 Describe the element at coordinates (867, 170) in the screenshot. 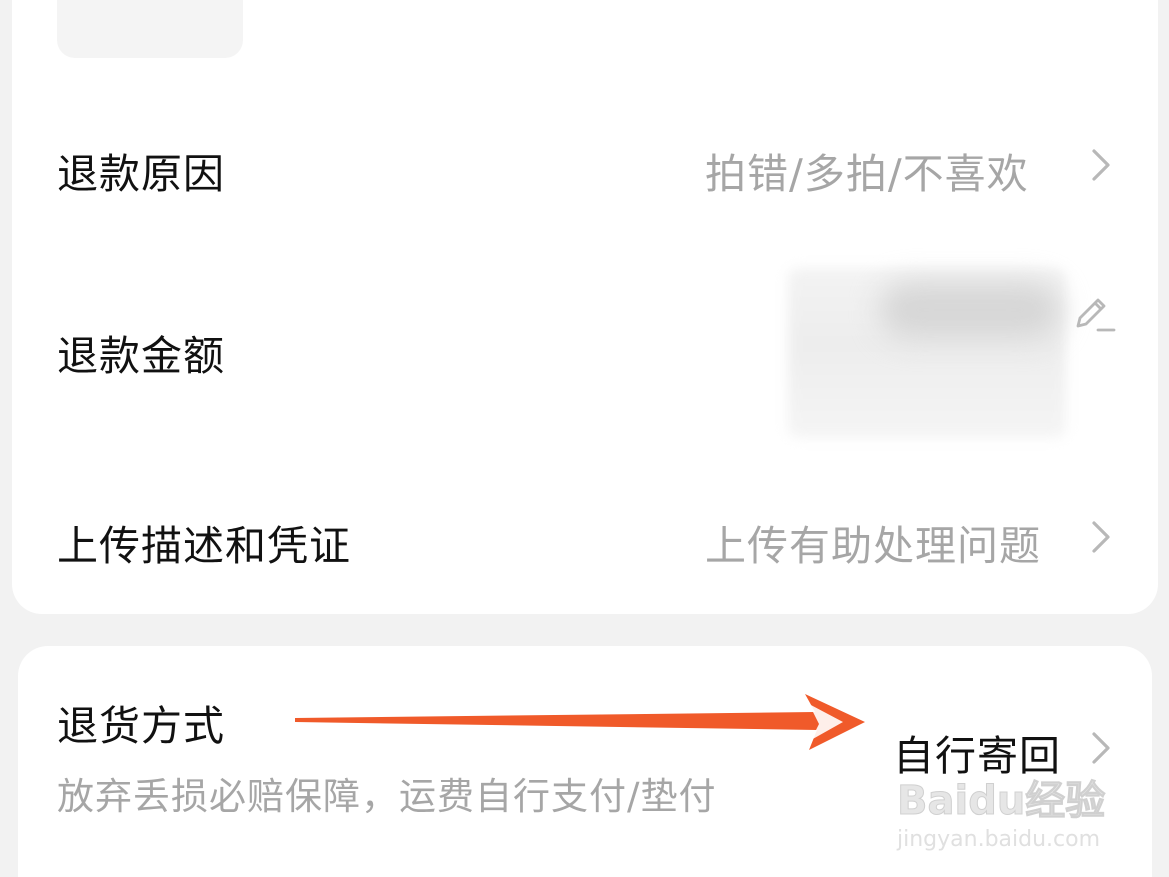

I see `refund-reason-value: 拍错/多拍/不喜欢` at that location.